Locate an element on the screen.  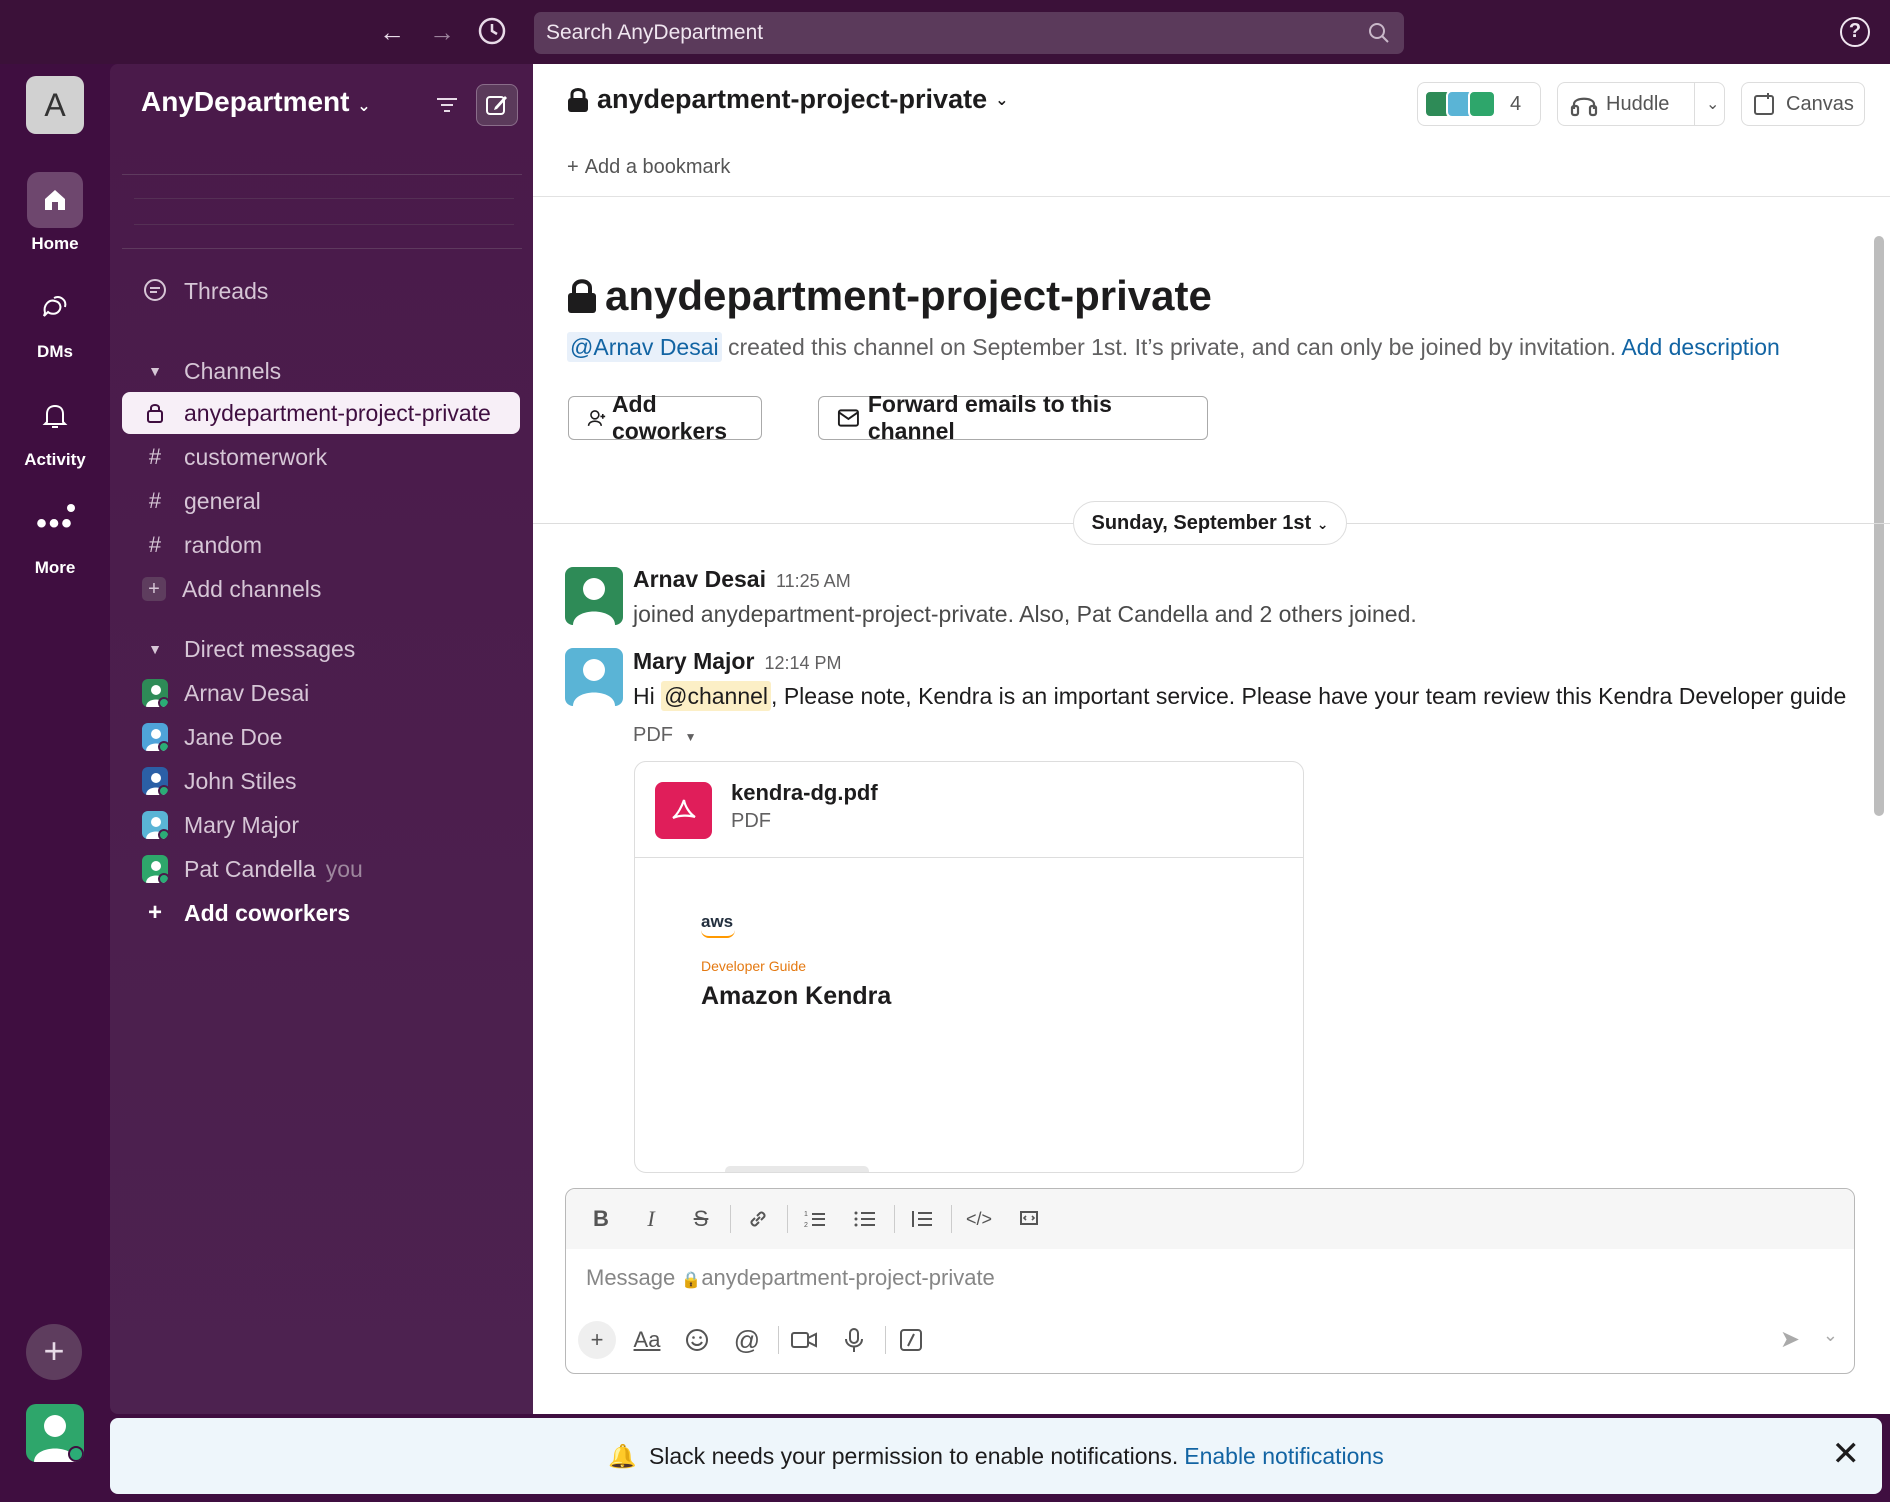
back-arrow-icon: ← is located at coordinates (392, 32).